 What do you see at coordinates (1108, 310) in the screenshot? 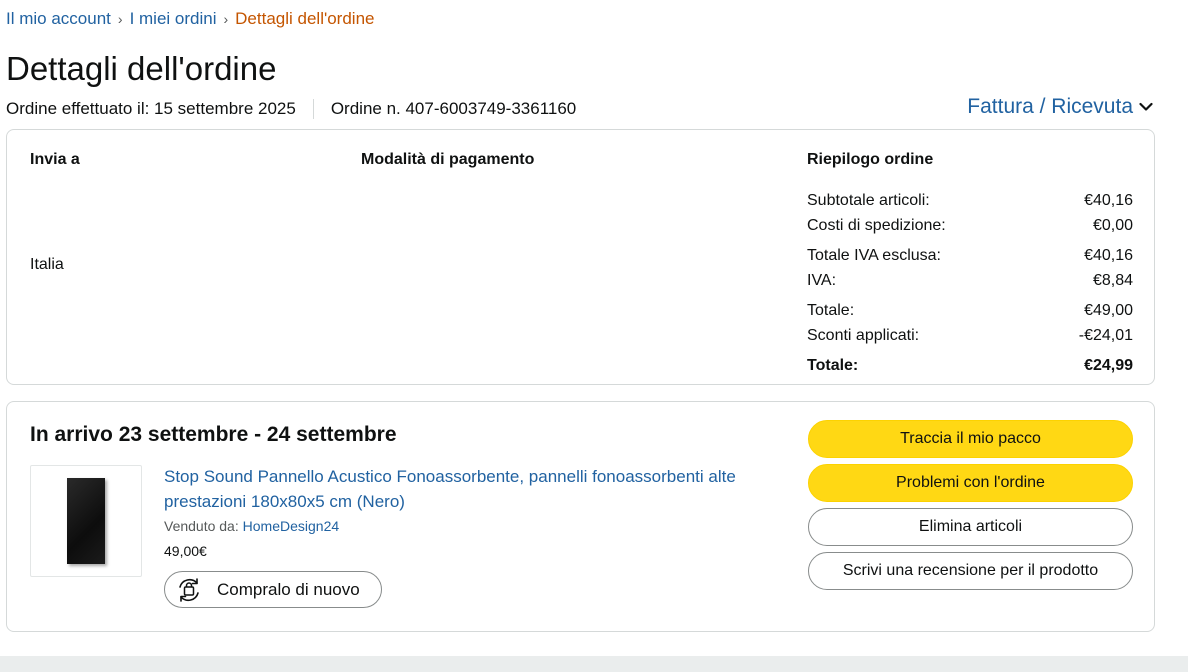
I see `summary-value: €49,00` at bounding box center [1108, 310].